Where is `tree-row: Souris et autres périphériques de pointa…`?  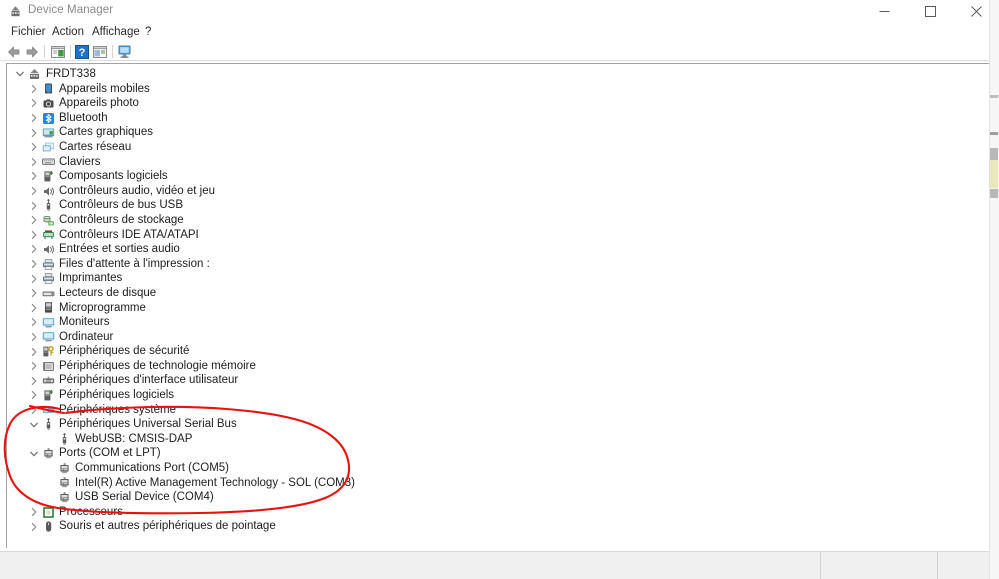
tree-row: Souris et autres périphériques de pointa… is located at coordinates (500, 526).